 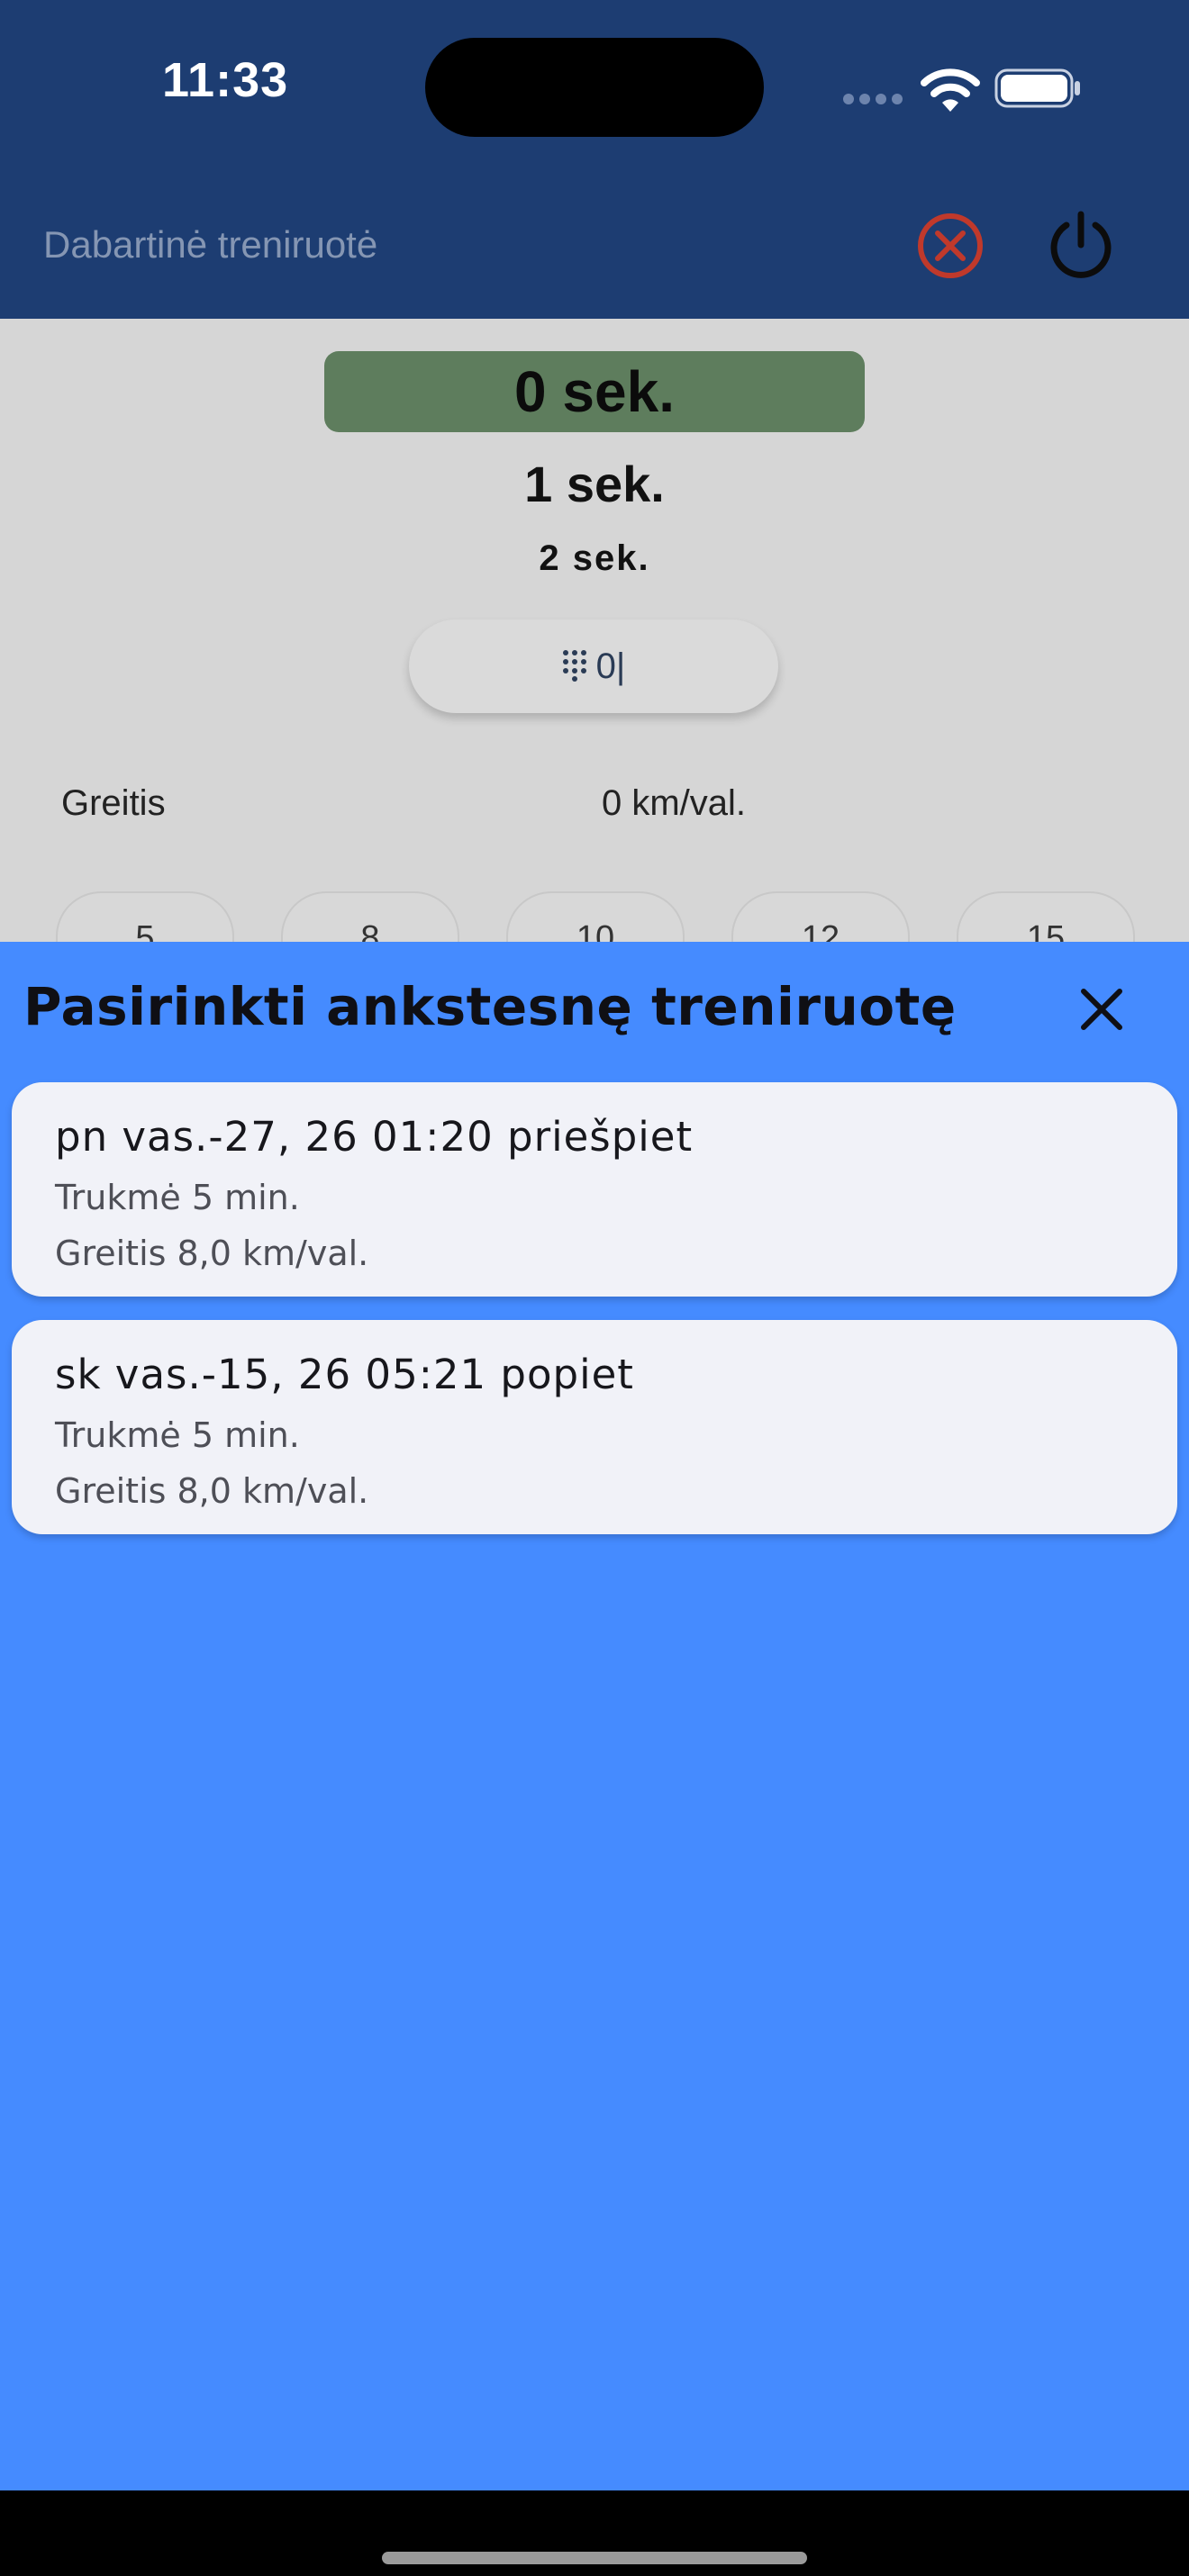 I want to click on speed-preset-chip: 10, so click(x=595, y=917).